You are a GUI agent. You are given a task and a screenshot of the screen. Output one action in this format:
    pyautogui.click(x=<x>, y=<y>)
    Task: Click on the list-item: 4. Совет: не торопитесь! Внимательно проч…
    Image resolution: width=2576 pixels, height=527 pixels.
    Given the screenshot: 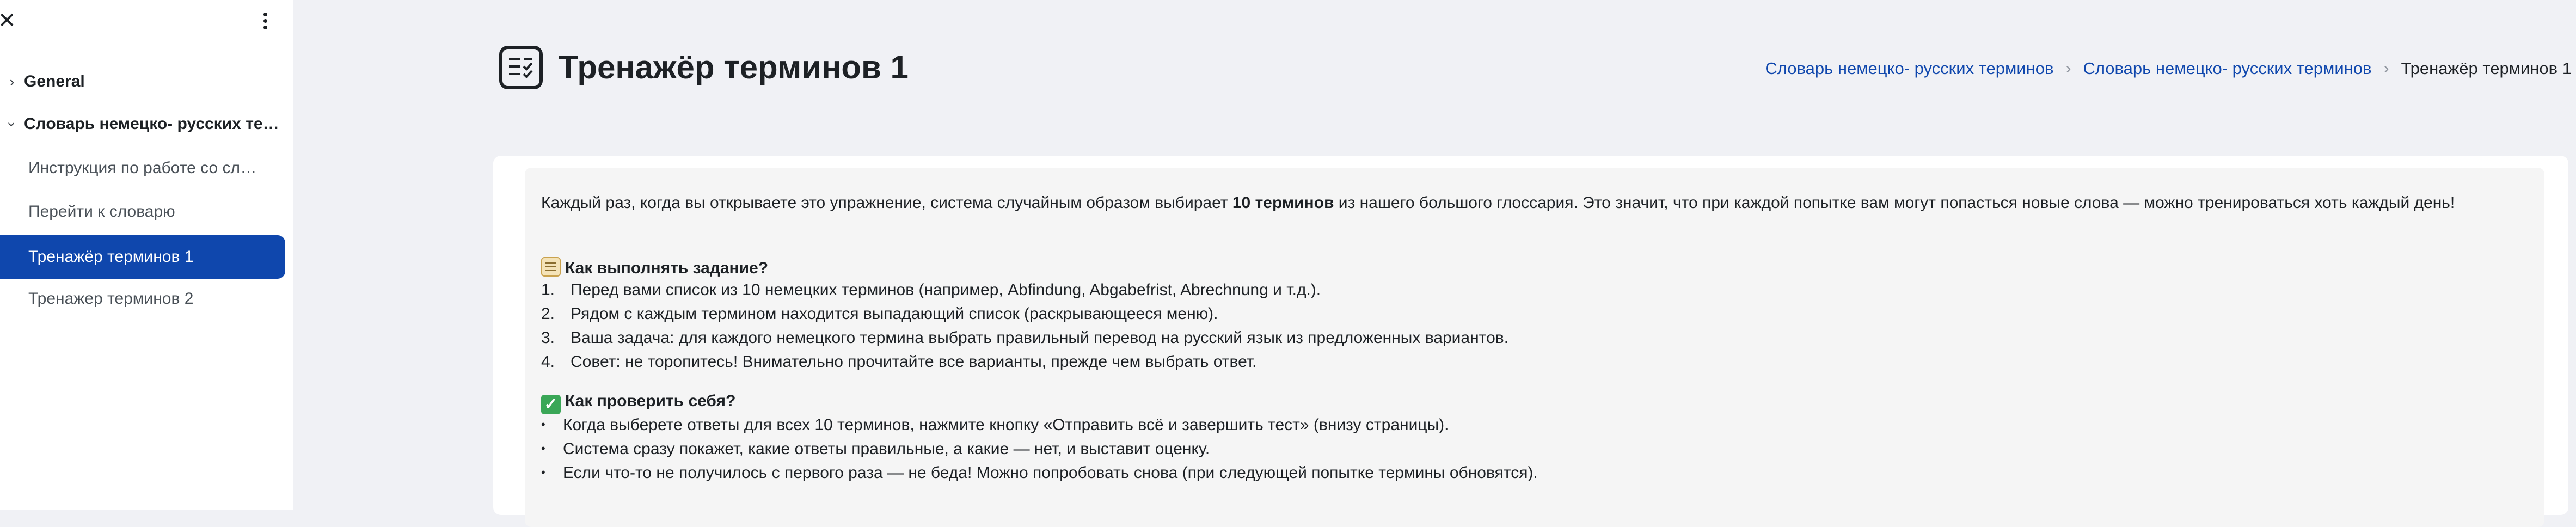 What is the action you would take?
    pyautogui.click(x=899, y=362)
    